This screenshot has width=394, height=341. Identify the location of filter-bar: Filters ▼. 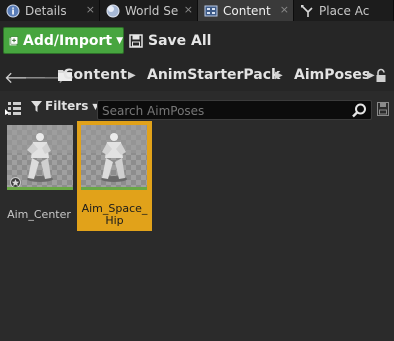
(197, 106).